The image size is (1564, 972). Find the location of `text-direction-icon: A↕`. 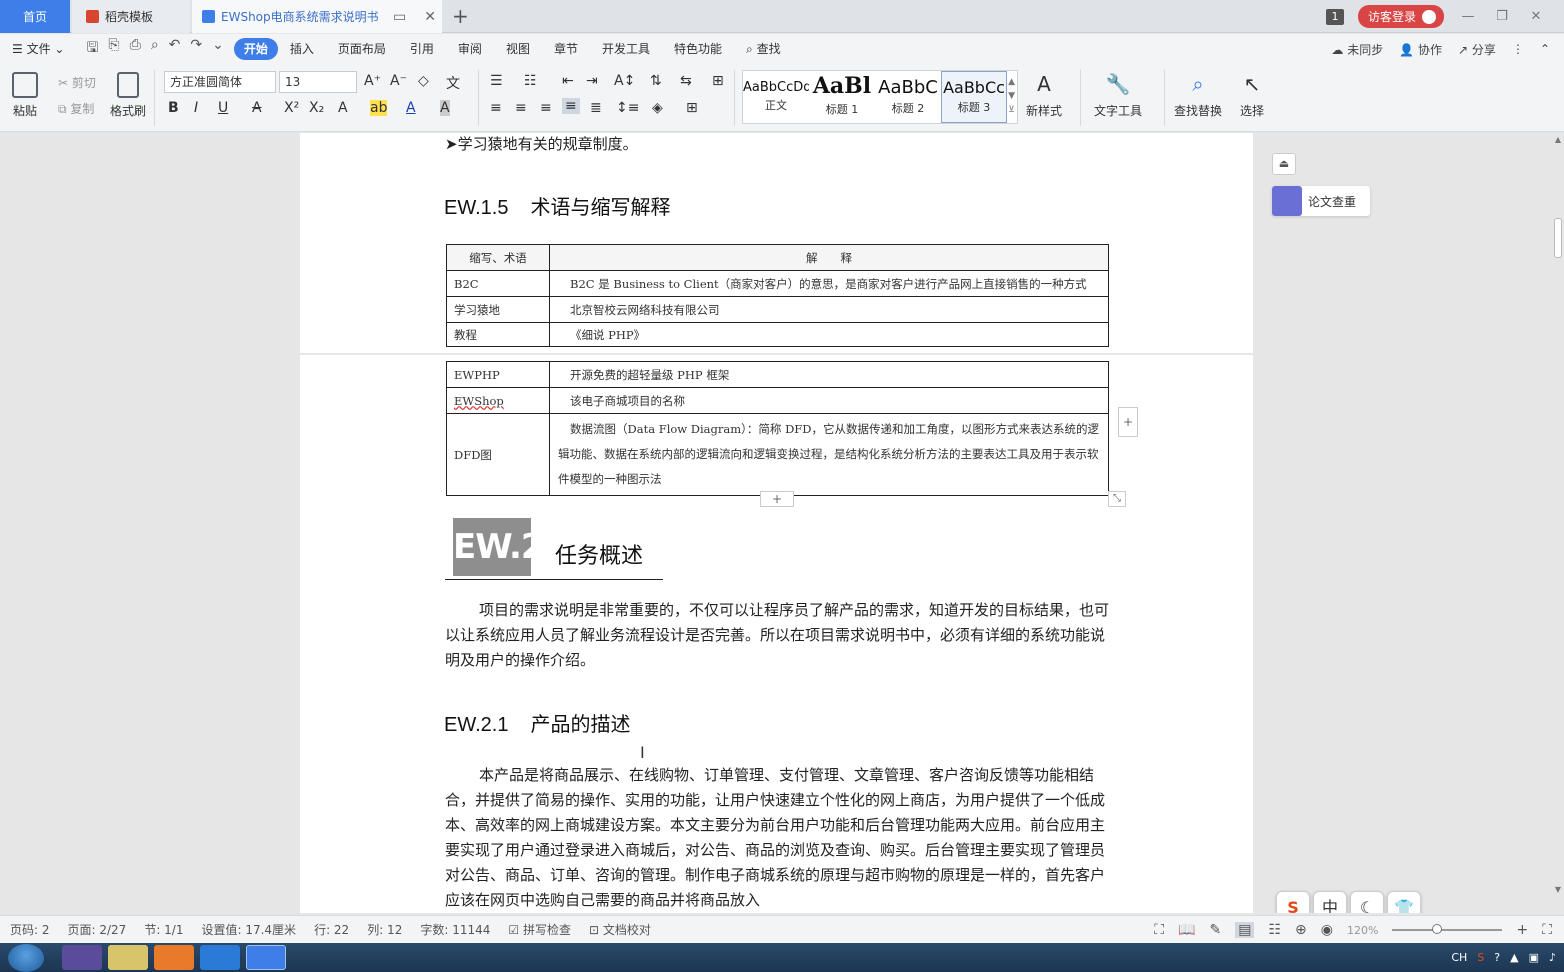

text-direction-icon: A↕ is located at coordinates (624, 81).